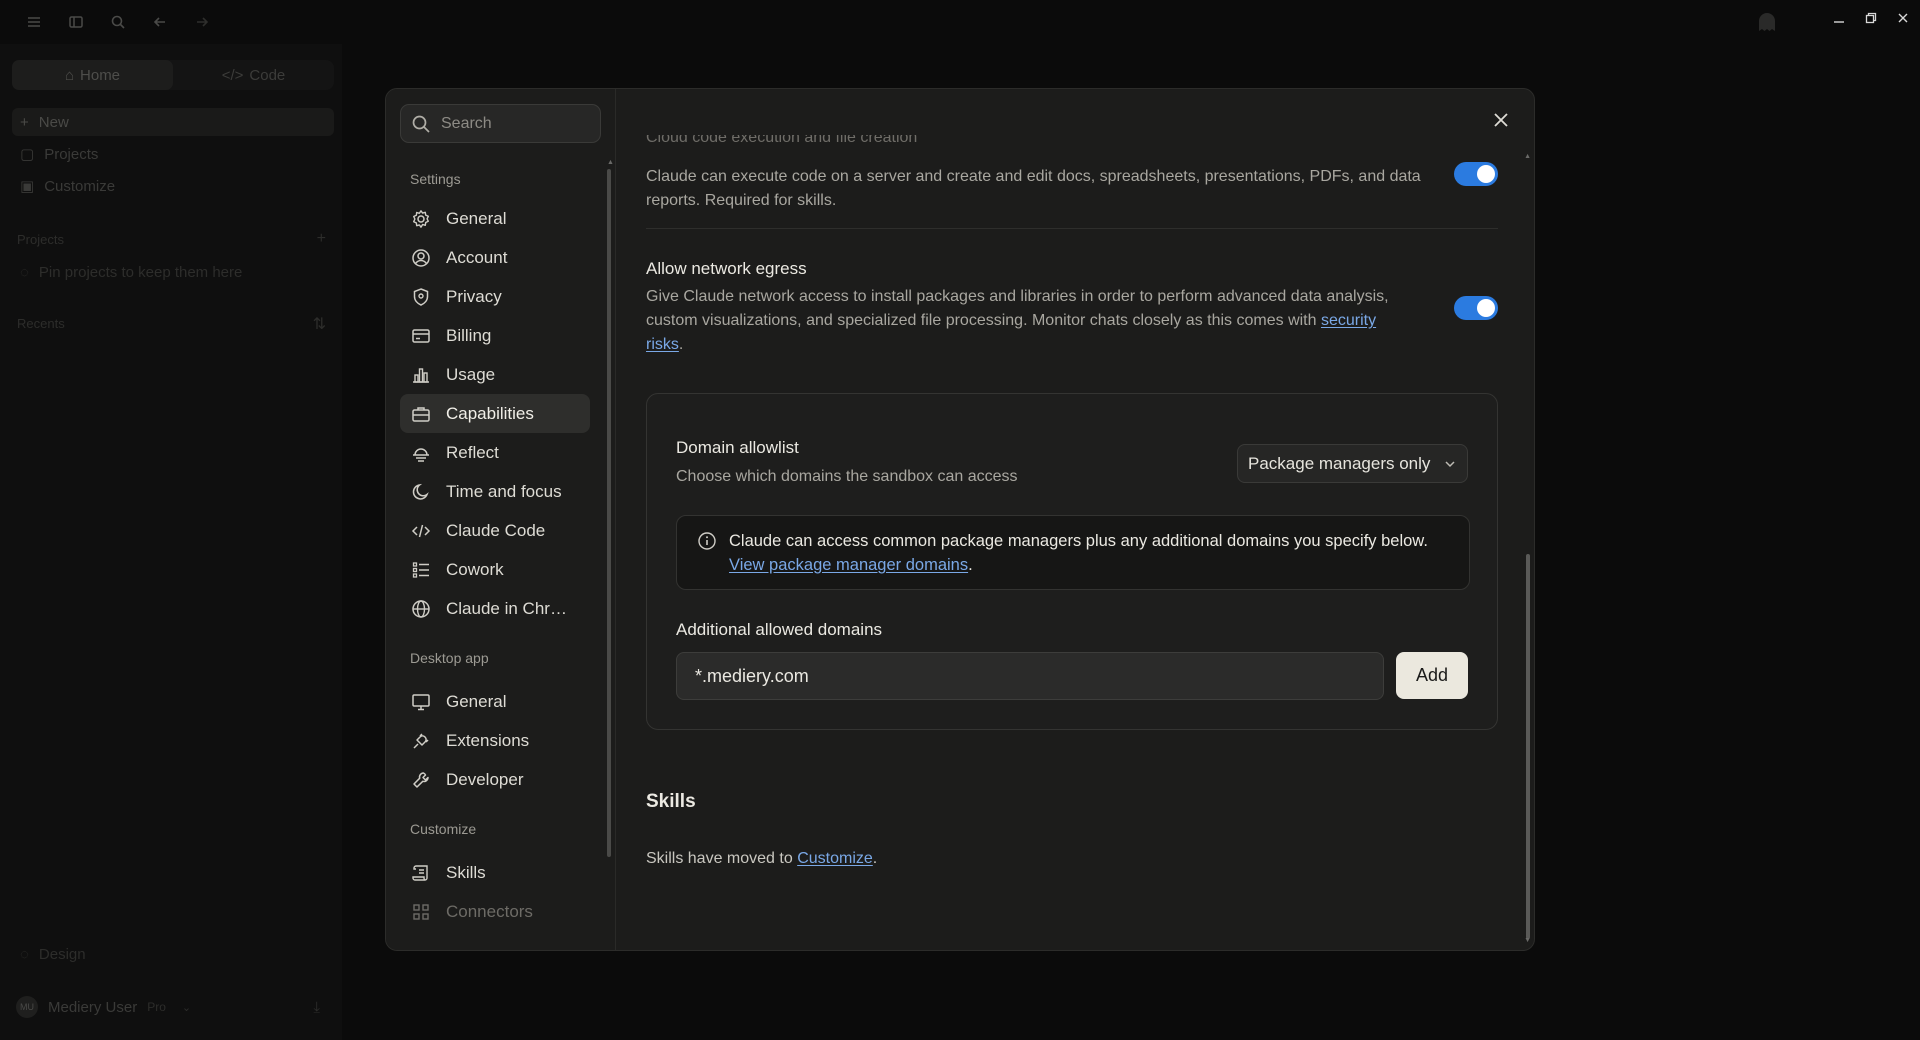 The height and width of the screenshot is (1040, 1920). Describe the element at coordinates (27, 1007) in the screenshot. I see `avatar: MU` at that location.